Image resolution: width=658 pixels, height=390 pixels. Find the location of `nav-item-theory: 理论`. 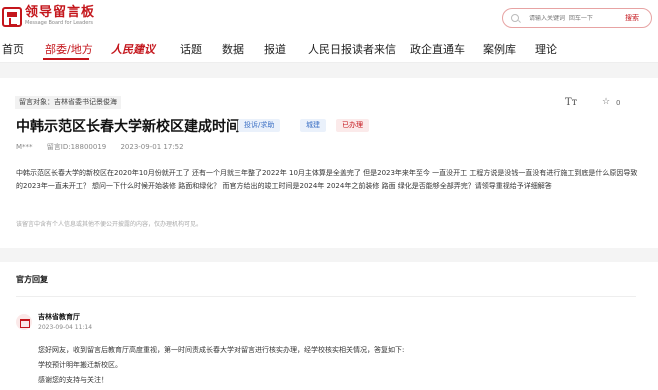

nav-item-theory: 理论 is located at coordinates (546, 49).